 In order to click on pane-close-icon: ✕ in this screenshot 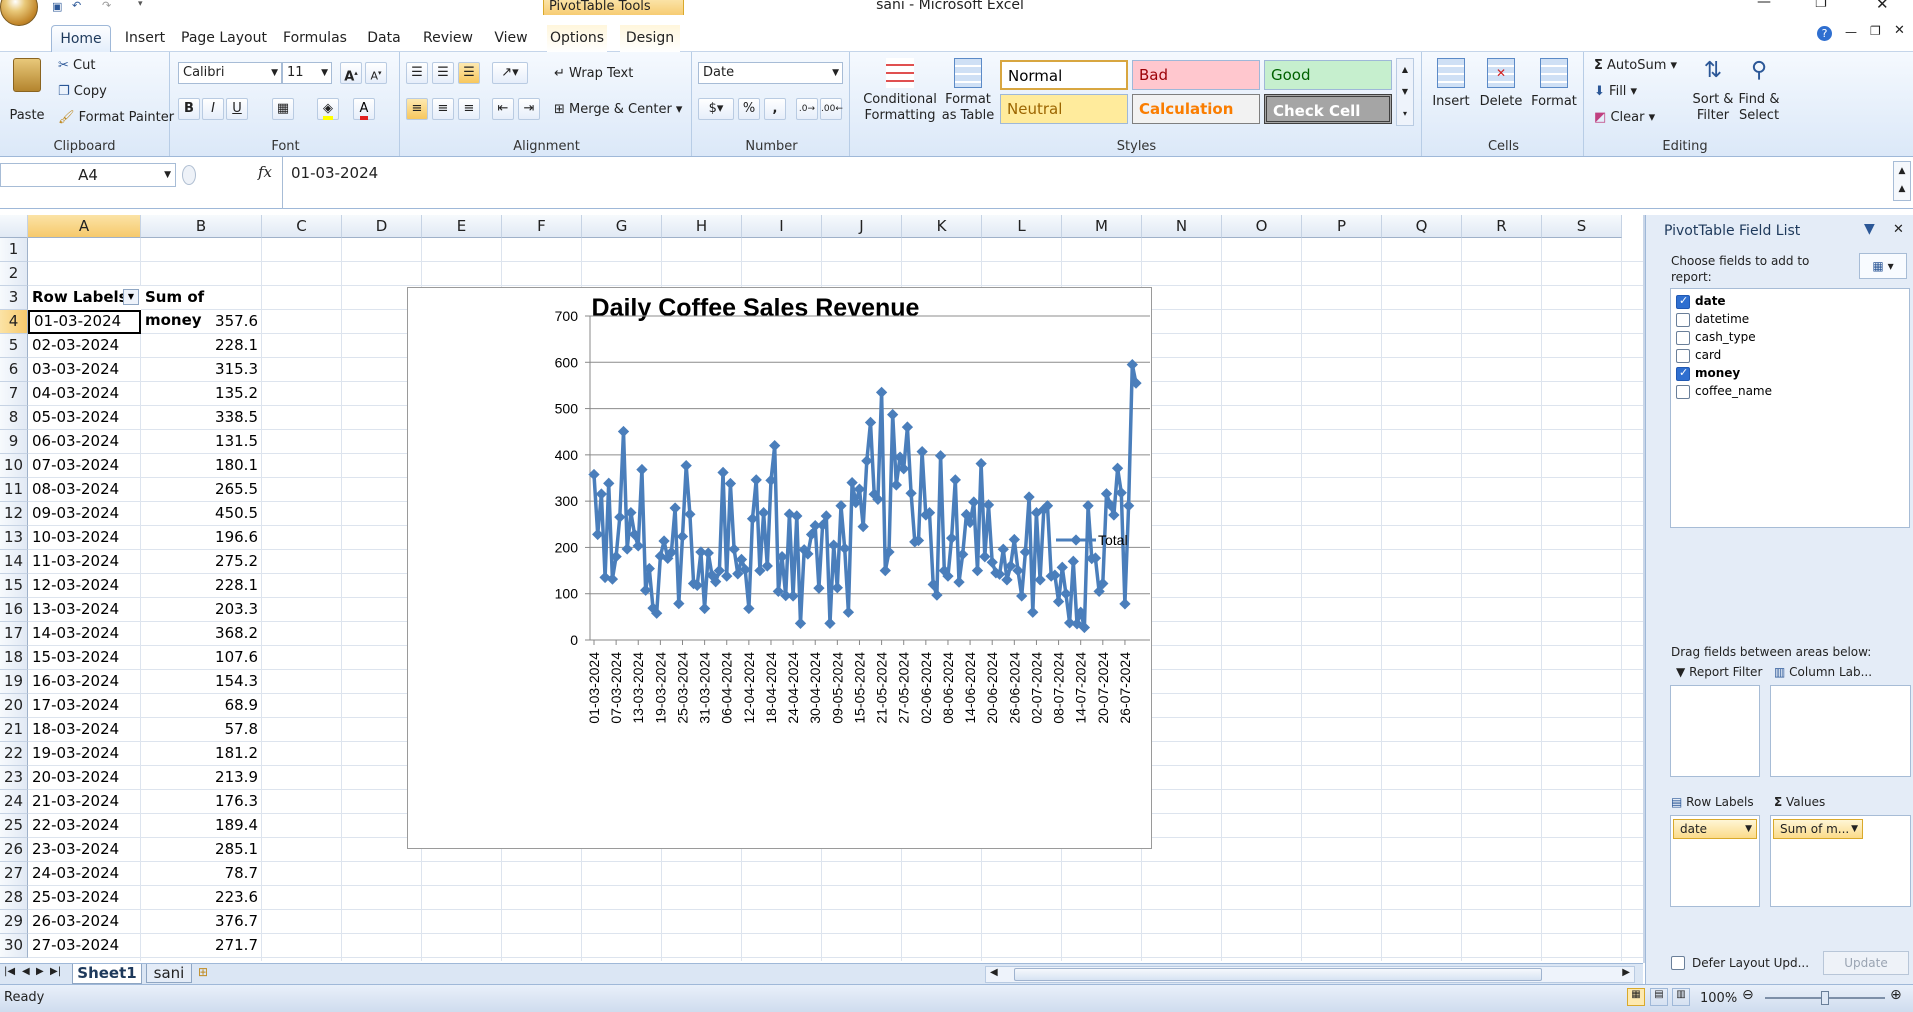, I will do `click(1898, 229)`.